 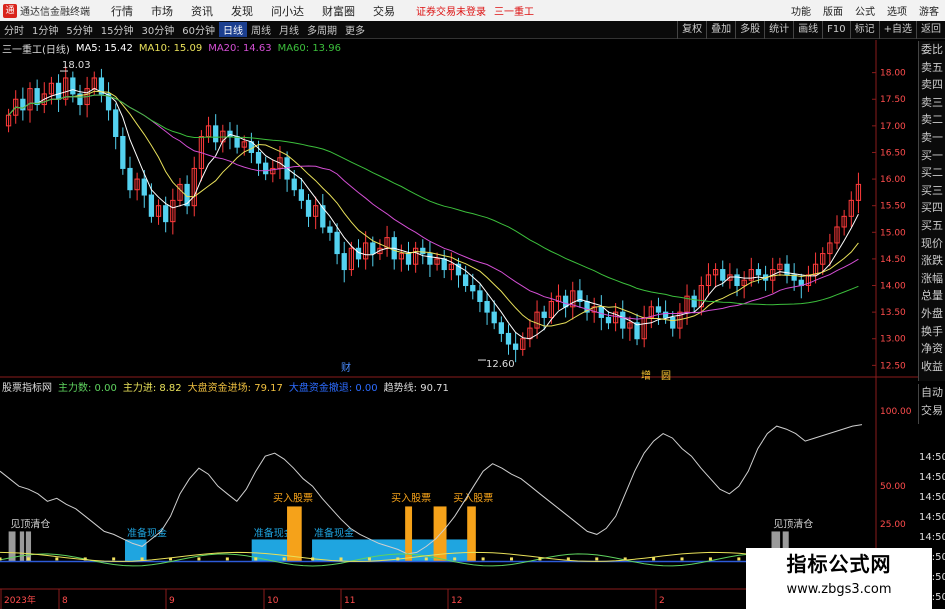 What do you see at coordinates (122, 11) in the screenshot?
I see `menu-hangqing: 行情` at bounding box center [122, 11].